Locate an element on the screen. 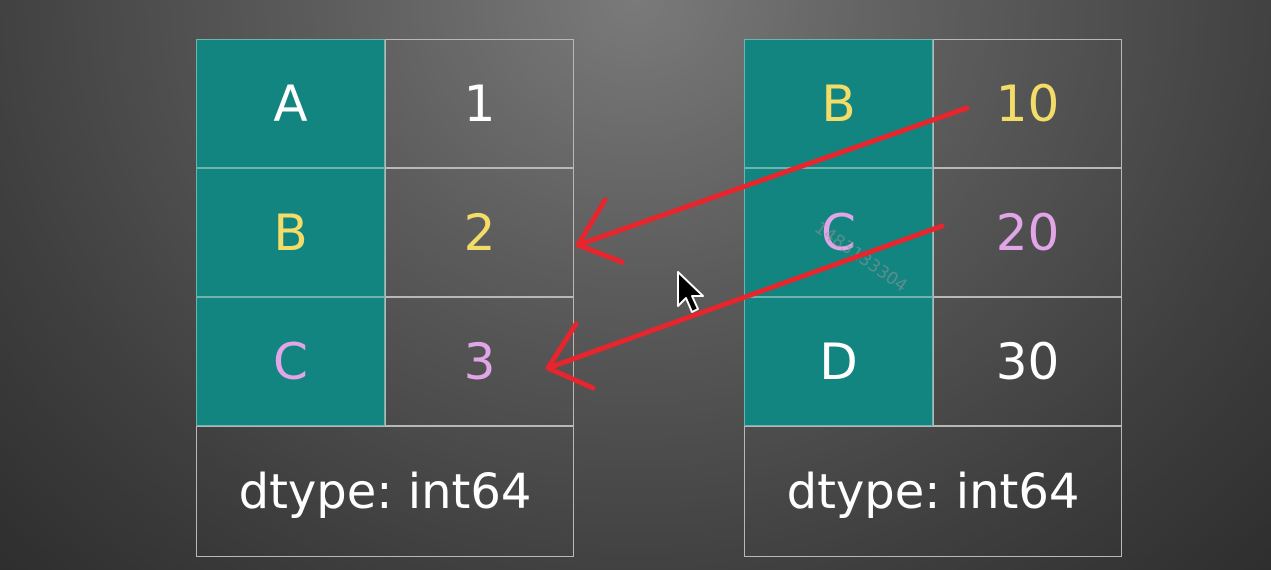  arrow-c-alignment is located at coordinates (745, 307).